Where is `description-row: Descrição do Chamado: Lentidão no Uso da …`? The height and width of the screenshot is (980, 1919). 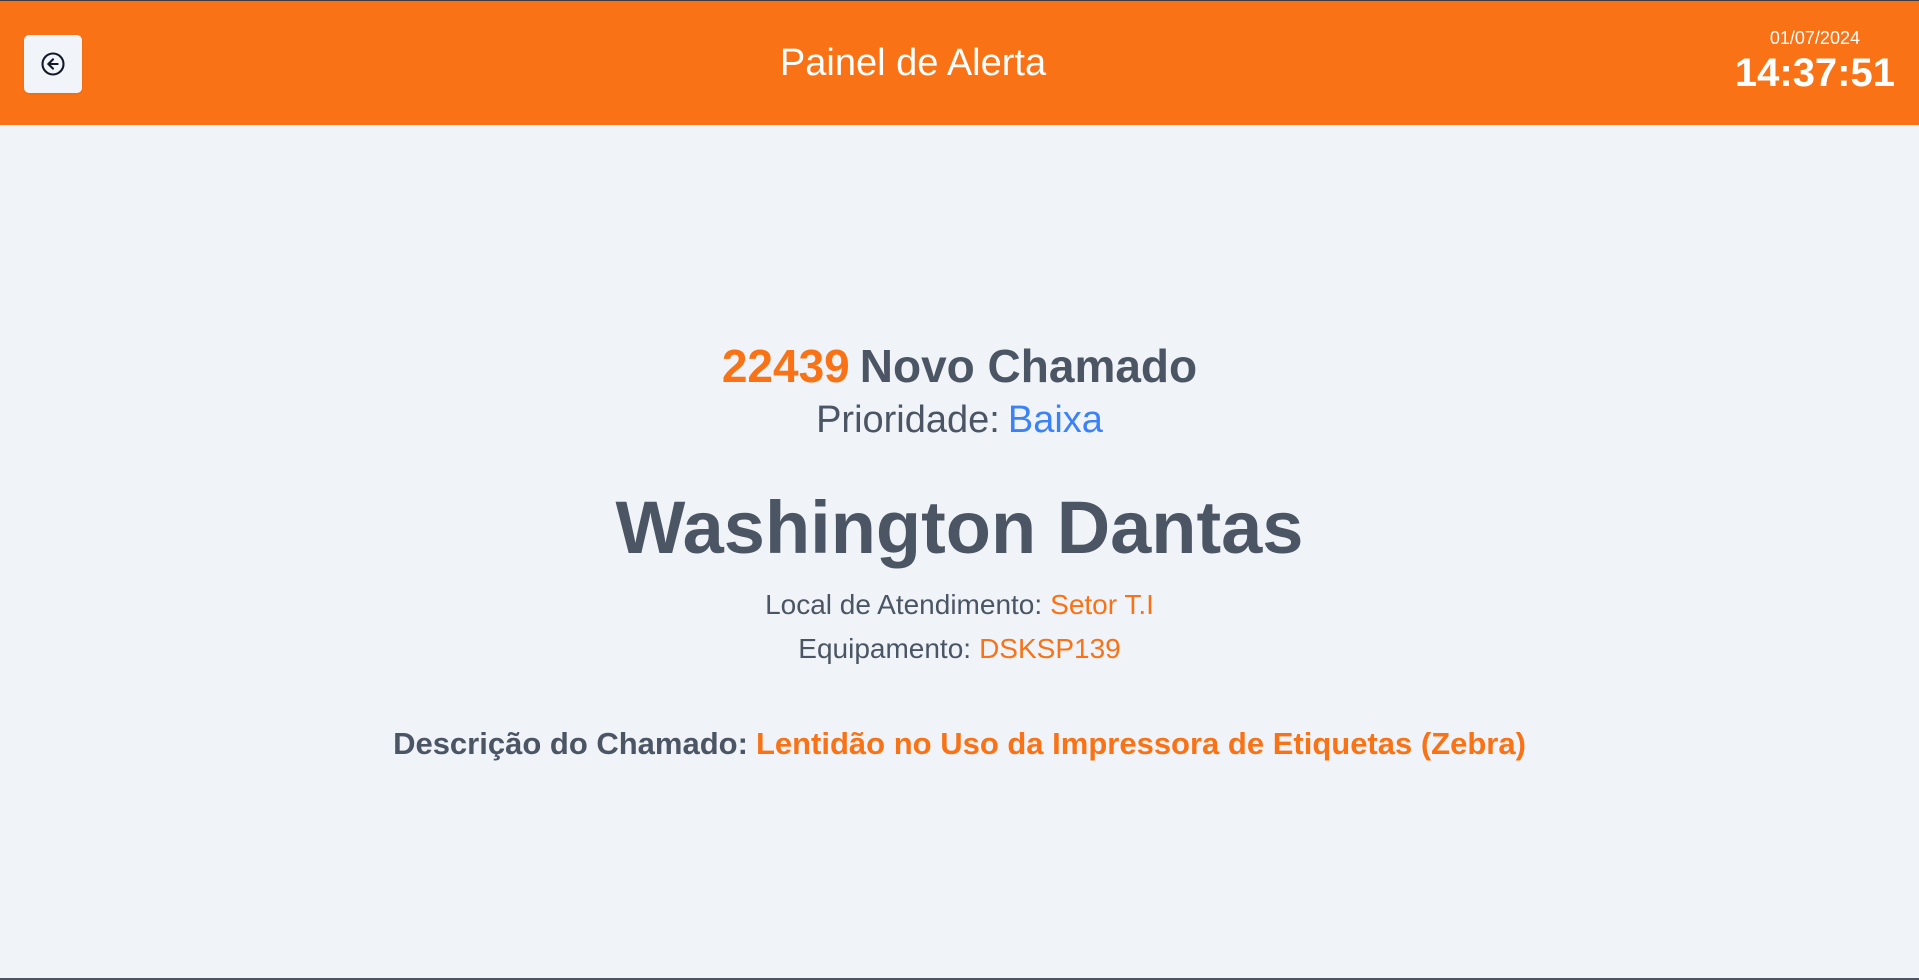
description-row: Descrição do Chamado: Lentidão no Uso da … is located at coordinates (959, 744).